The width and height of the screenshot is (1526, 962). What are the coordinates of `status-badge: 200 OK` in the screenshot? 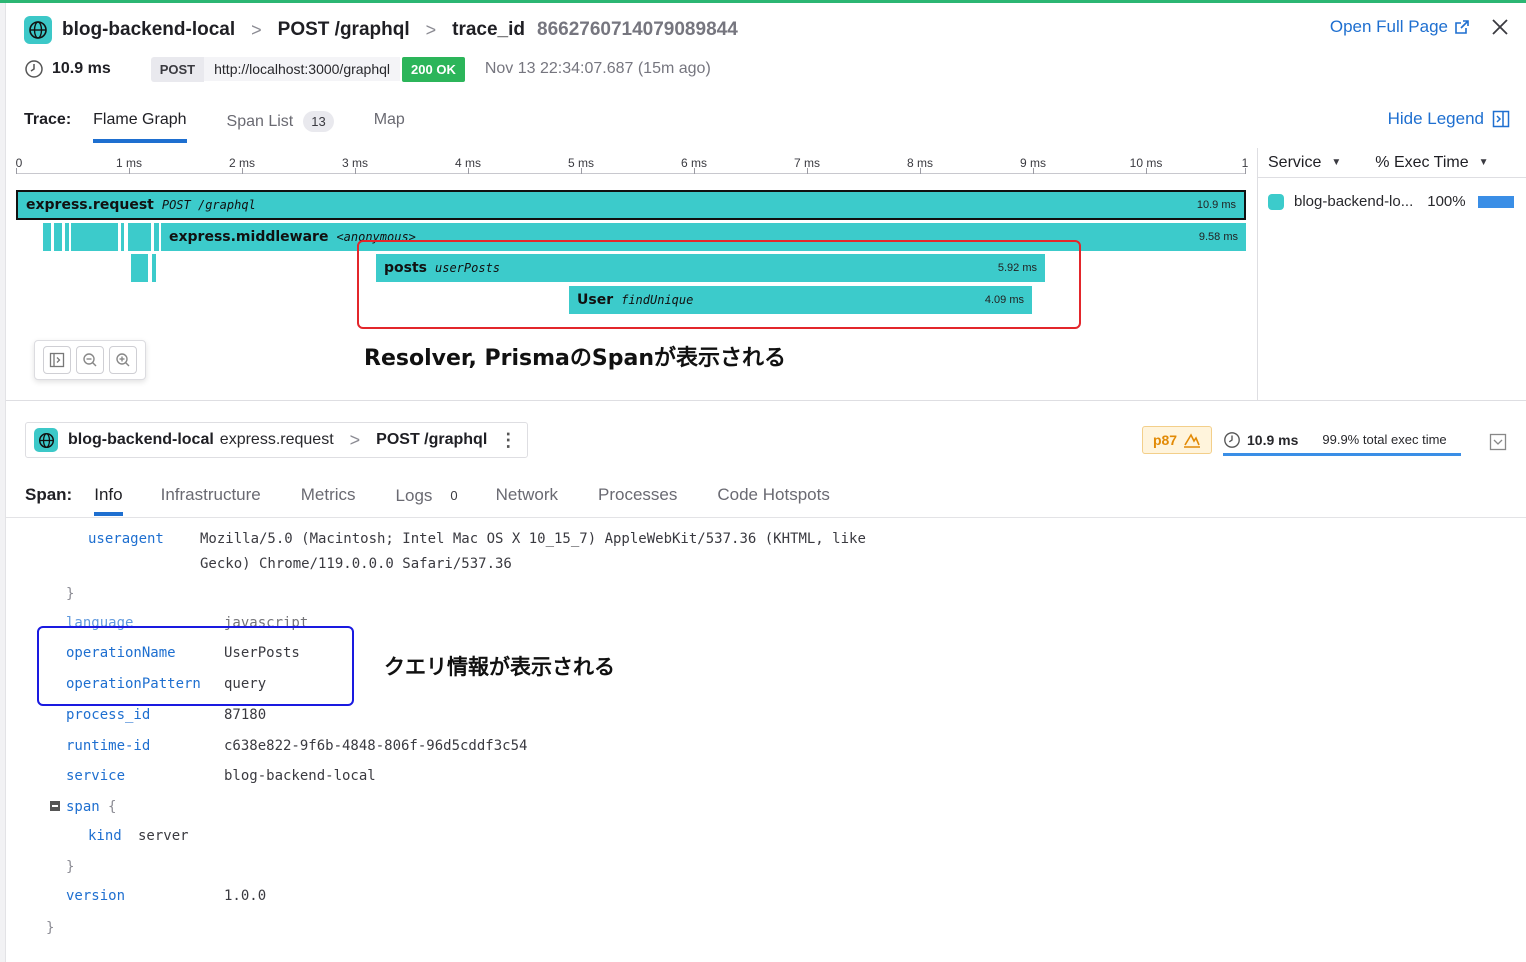 It's located at (433, 69).